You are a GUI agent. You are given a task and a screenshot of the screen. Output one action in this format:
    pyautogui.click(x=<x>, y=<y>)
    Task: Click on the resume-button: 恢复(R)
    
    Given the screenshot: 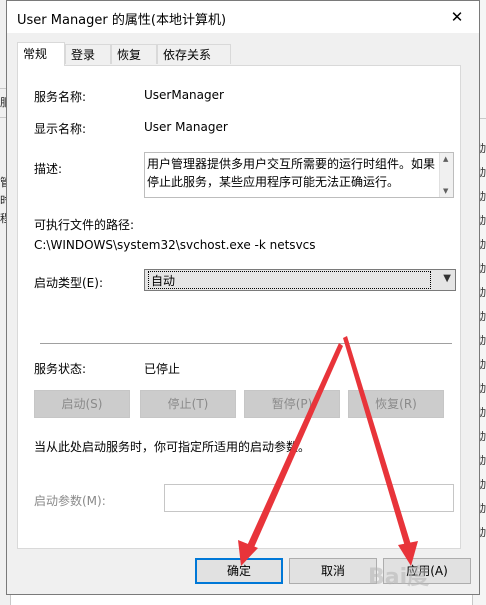 What is the action you would take?
    pyautogui.click(x=396, y=404)
    